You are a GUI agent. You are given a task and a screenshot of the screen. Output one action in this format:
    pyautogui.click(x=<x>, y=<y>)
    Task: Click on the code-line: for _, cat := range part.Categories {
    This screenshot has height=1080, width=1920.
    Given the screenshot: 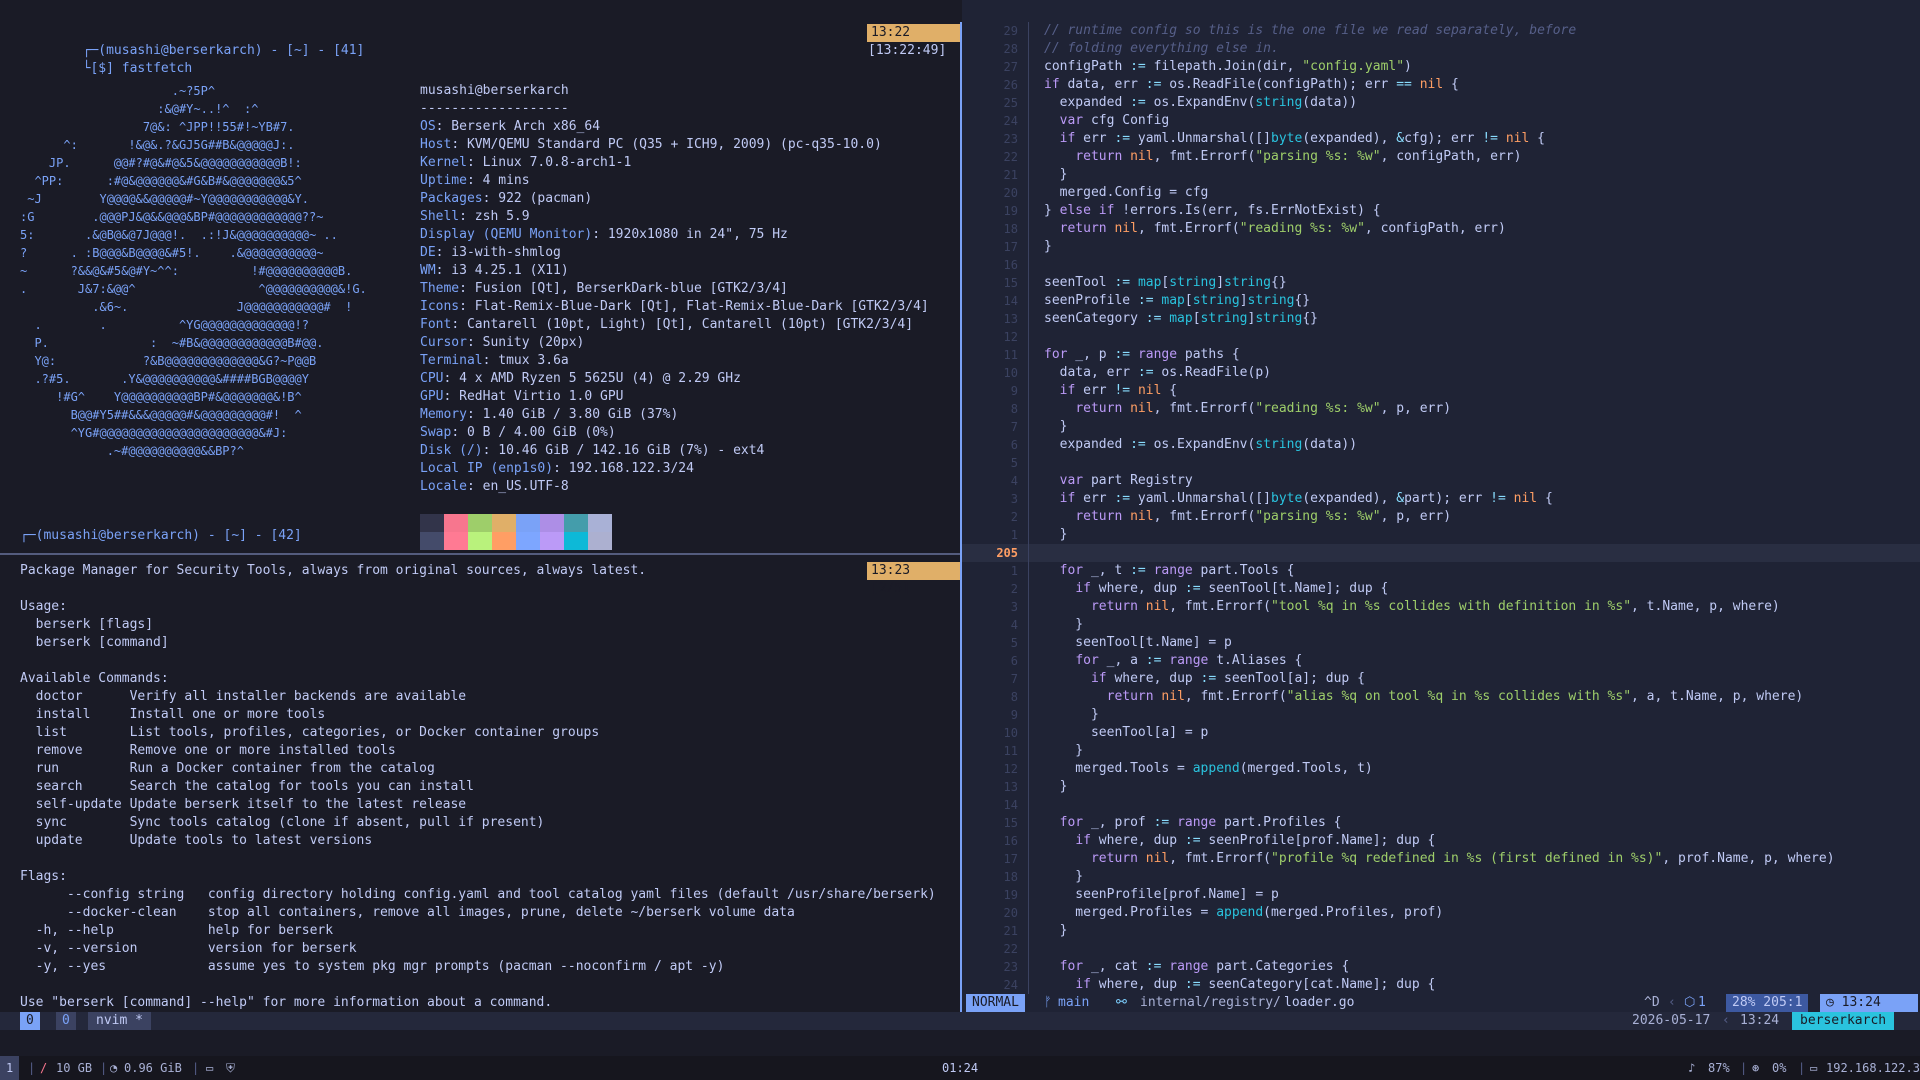 What is the action you would take?
    pyautogui.click(x=1439, y=967)
    